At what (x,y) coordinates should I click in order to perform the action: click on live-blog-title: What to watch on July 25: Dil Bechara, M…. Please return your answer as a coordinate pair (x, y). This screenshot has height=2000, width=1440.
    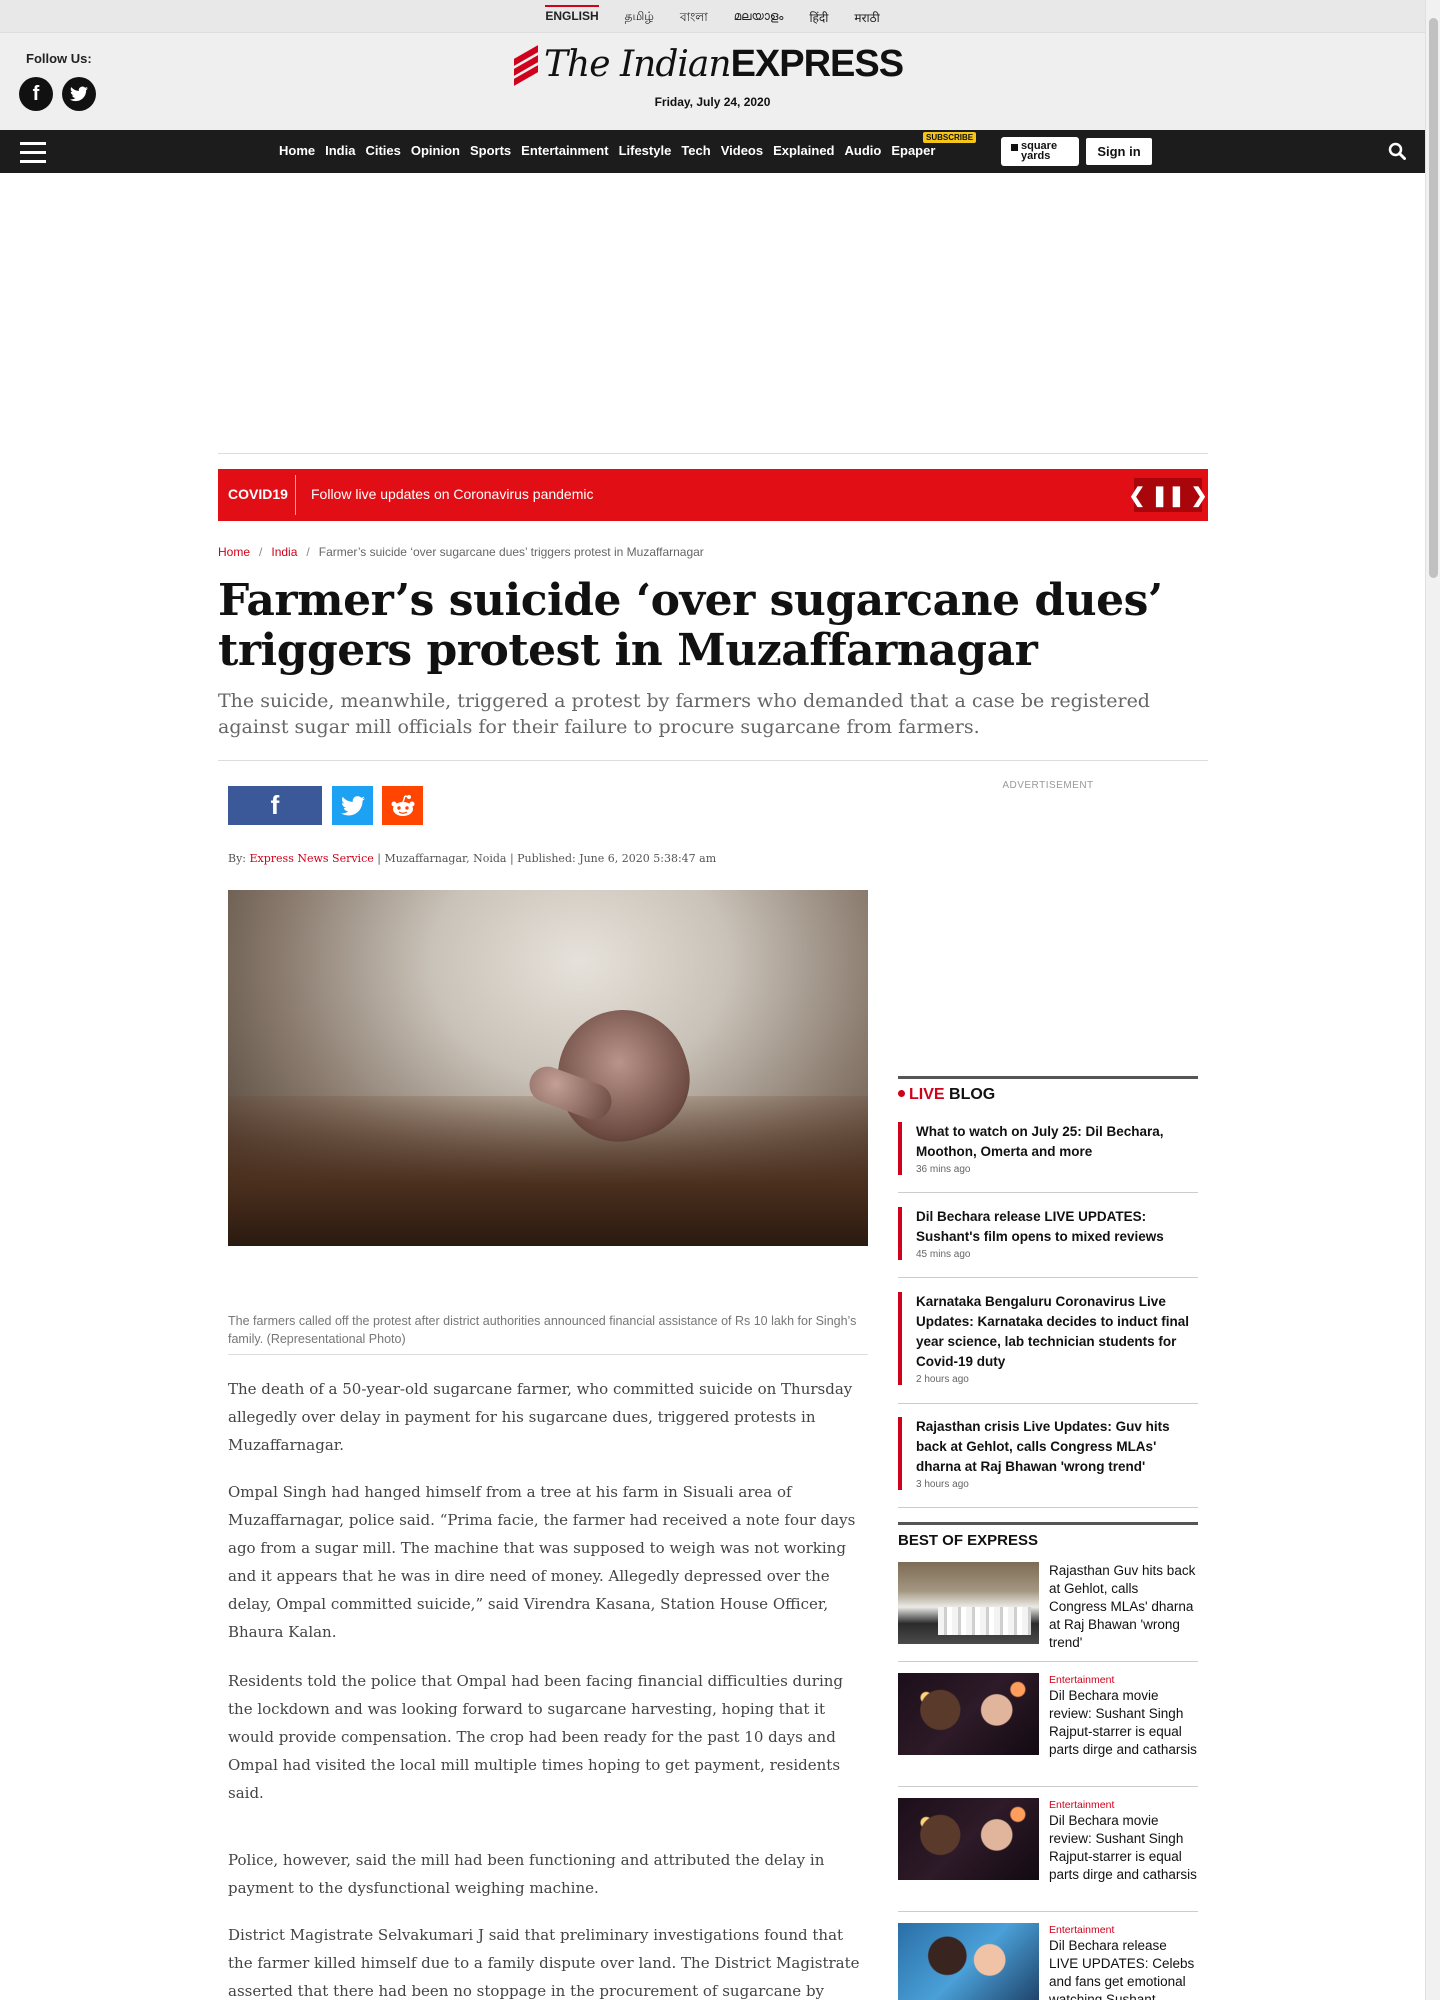
    Looking at the image, I should click on (1057, 1142).